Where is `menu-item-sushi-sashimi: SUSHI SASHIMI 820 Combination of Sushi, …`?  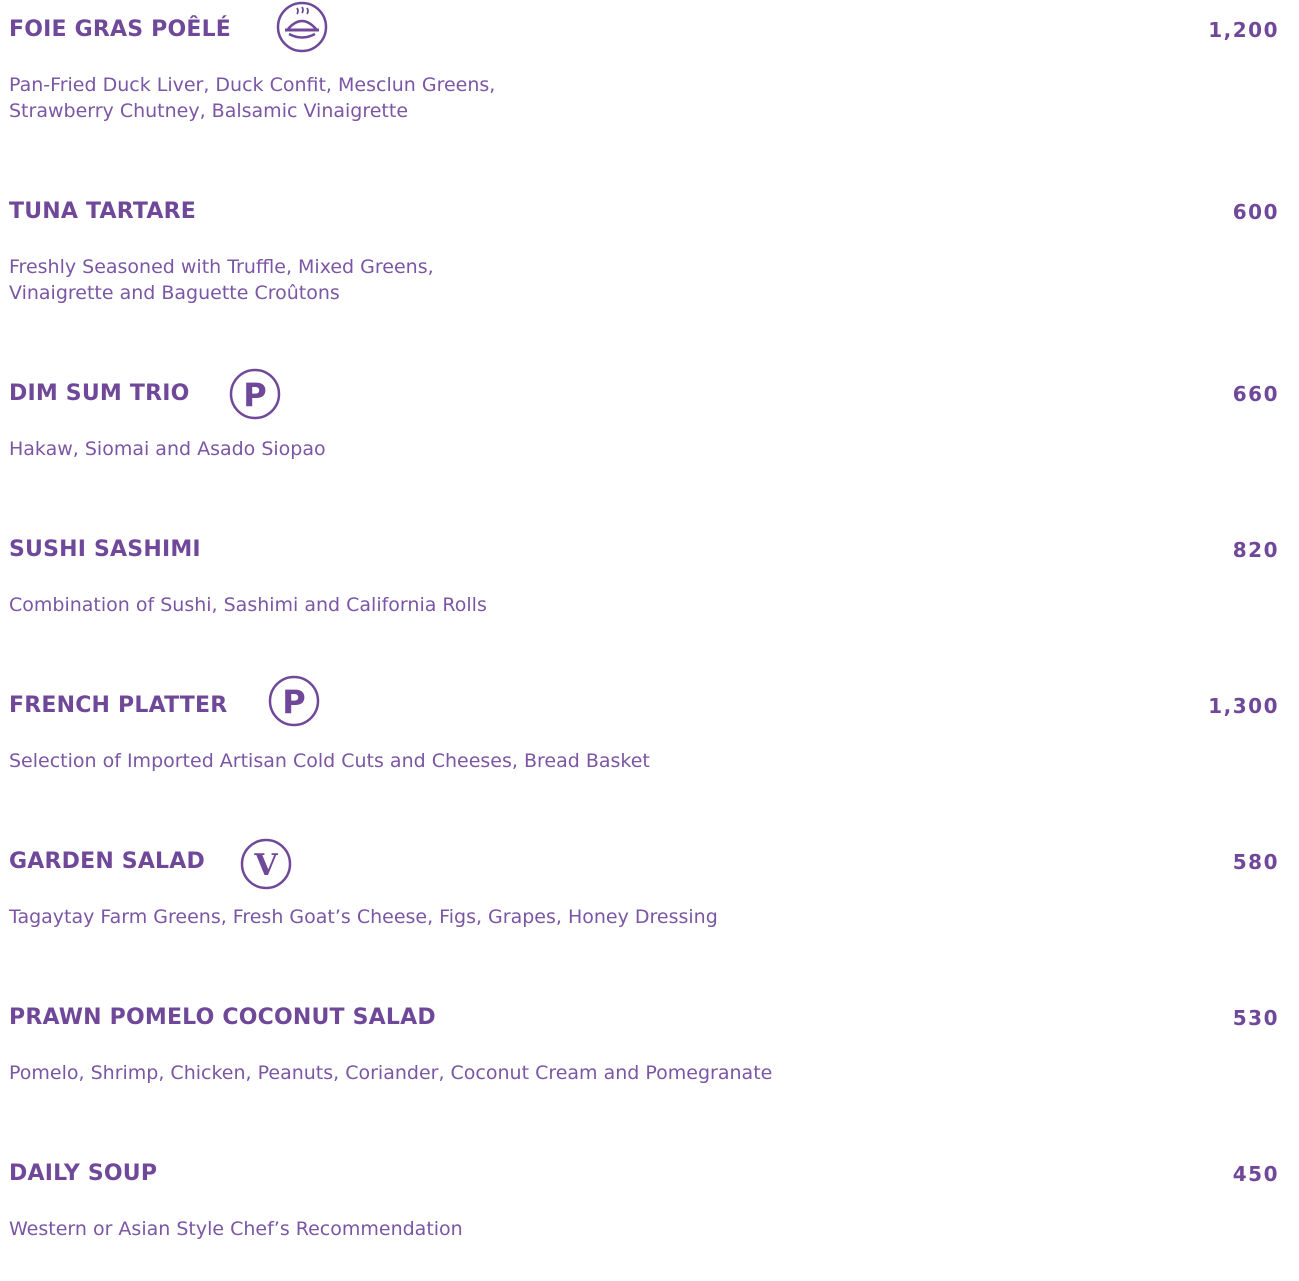 menu-item-sushi-sashimi: SUSHI SASHIMI 820 Combination of Sushi, … is located at coordinates (649, 597).